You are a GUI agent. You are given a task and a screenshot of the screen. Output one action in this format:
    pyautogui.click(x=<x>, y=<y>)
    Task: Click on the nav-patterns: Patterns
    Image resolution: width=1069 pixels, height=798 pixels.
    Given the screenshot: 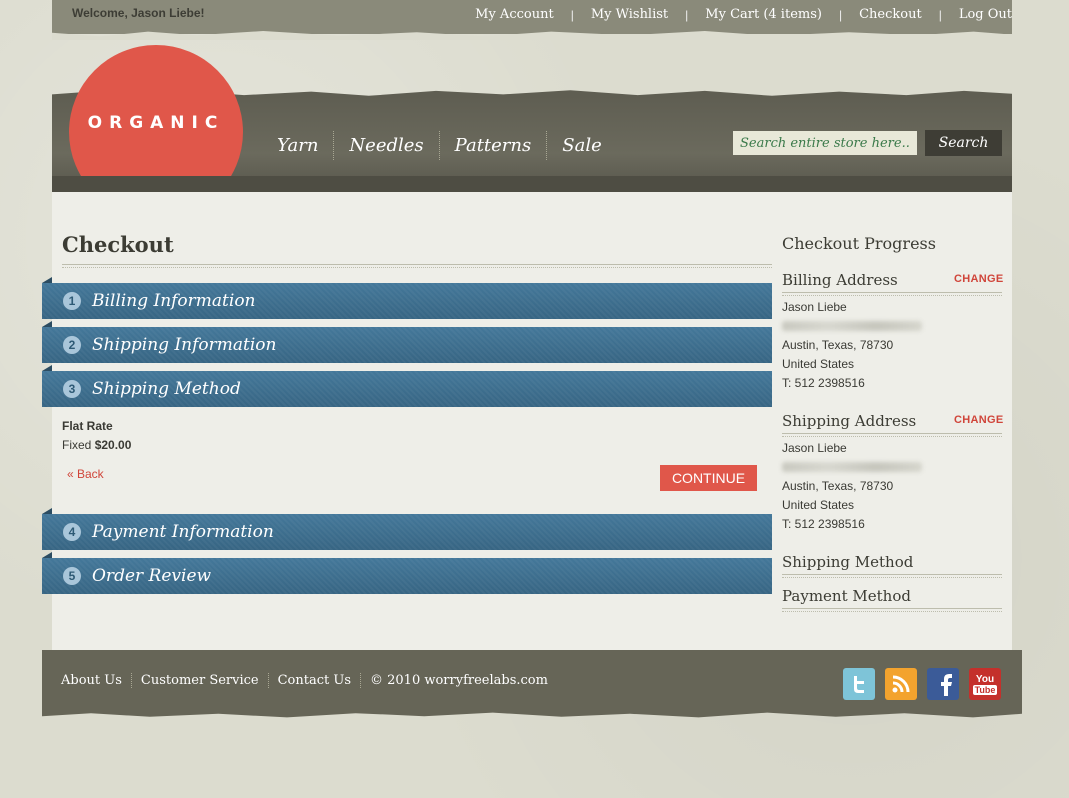 What is the action you would take?
    pyautogui.click(x=492, y=145)
    